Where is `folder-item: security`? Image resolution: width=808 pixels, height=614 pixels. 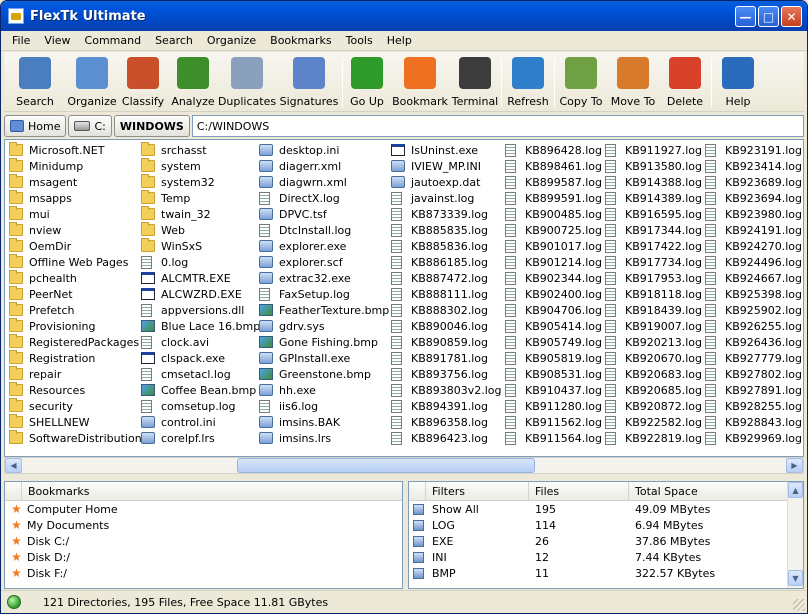 folder-item: security is located at coordinates (75, 406).